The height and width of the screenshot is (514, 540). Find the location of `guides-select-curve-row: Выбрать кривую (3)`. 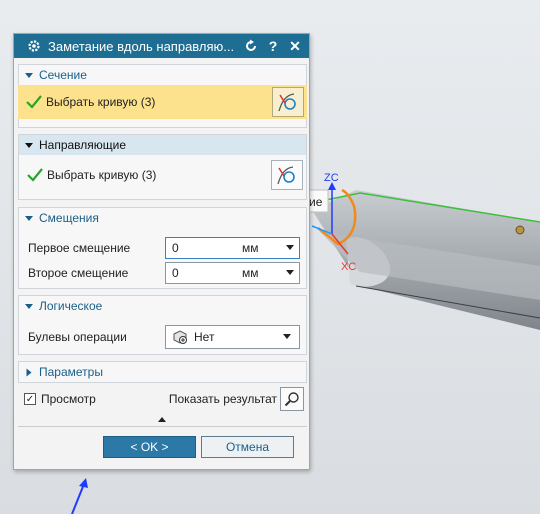

guides-select-curve-row: Выбрать кривую (3) is located at coordinates (162, 175).